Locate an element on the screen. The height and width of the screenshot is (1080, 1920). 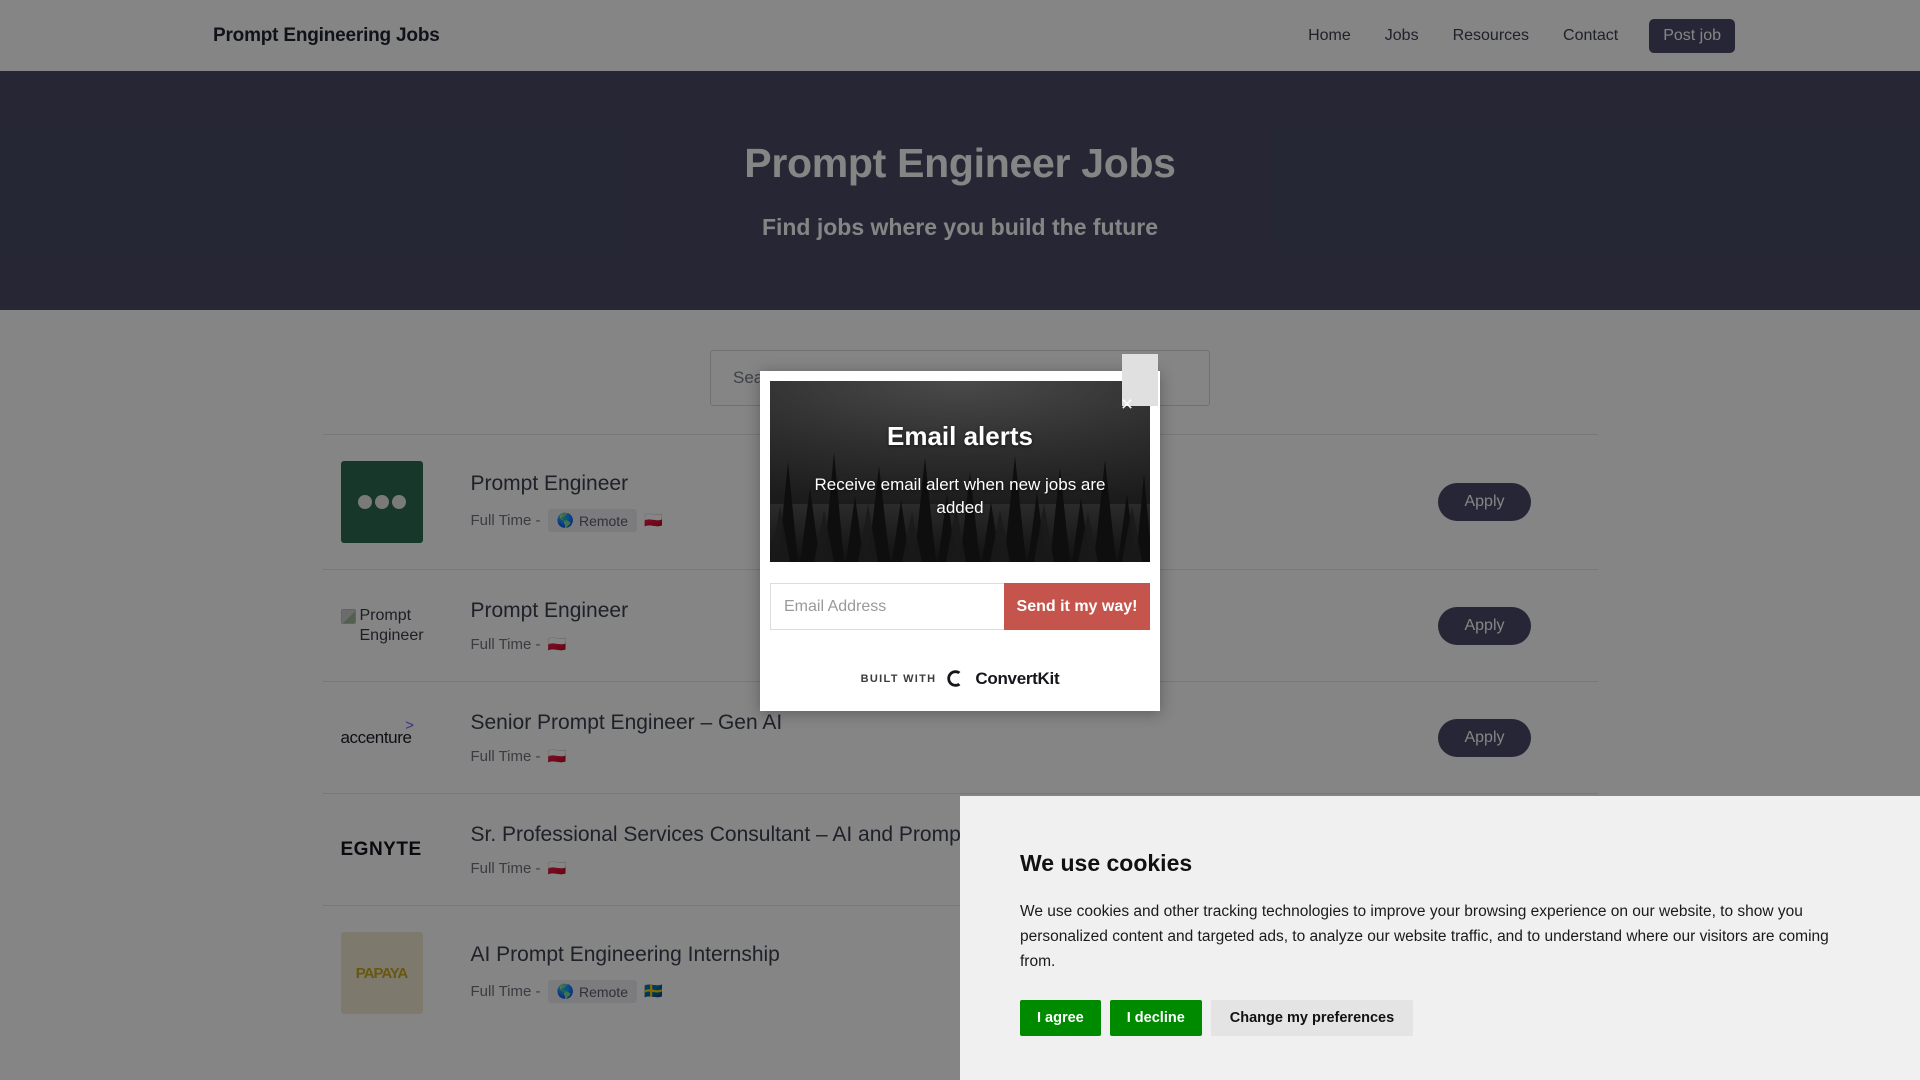
close-icon: × is located at coordinates (1127, 404).